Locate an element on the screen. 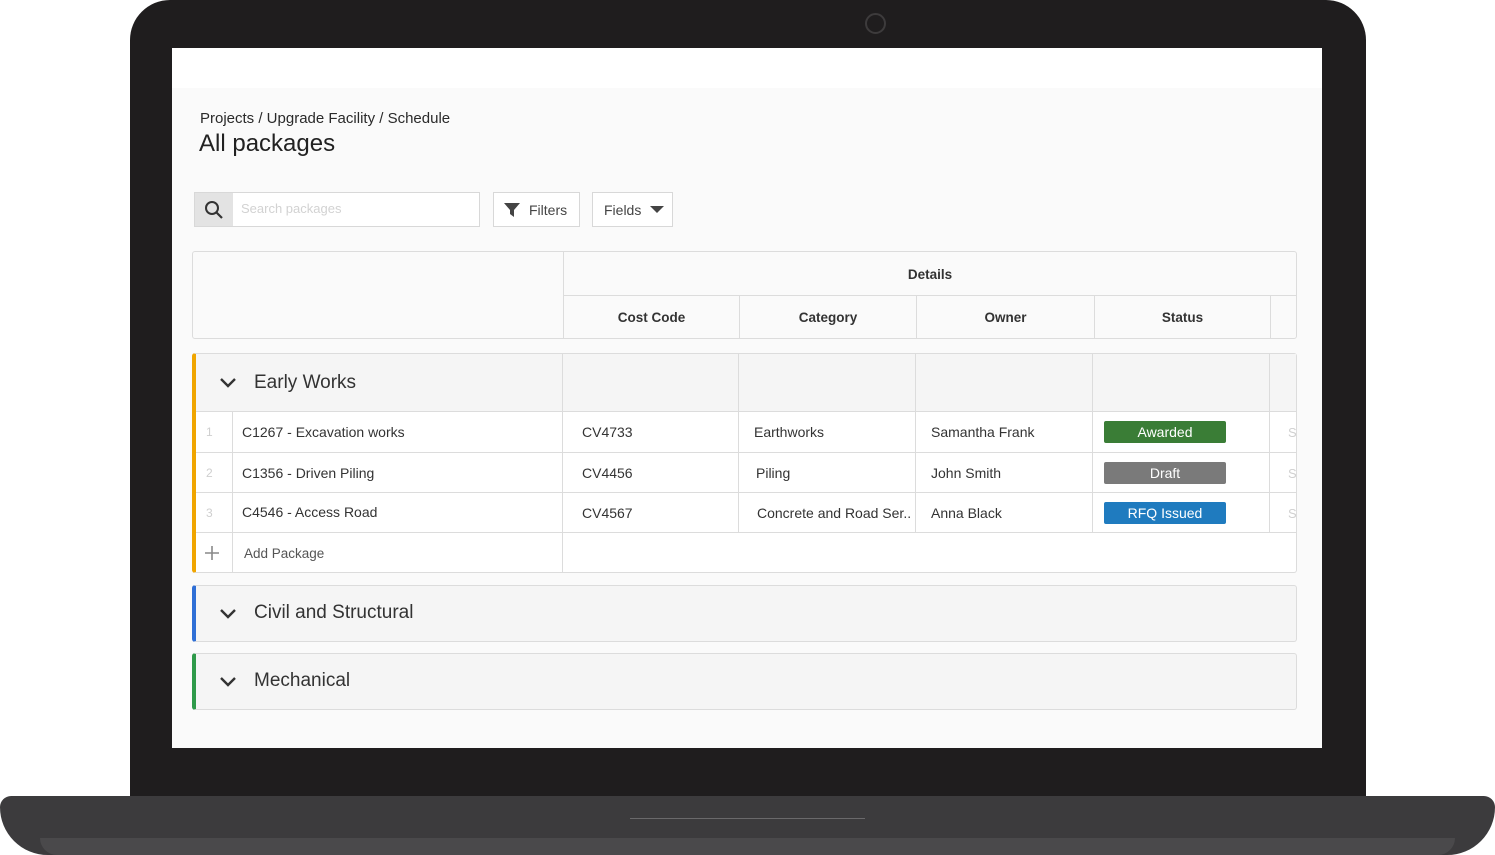 This screenshot has height=855, width=1495. details-column-group: Details is located at coordinates (930, 274).